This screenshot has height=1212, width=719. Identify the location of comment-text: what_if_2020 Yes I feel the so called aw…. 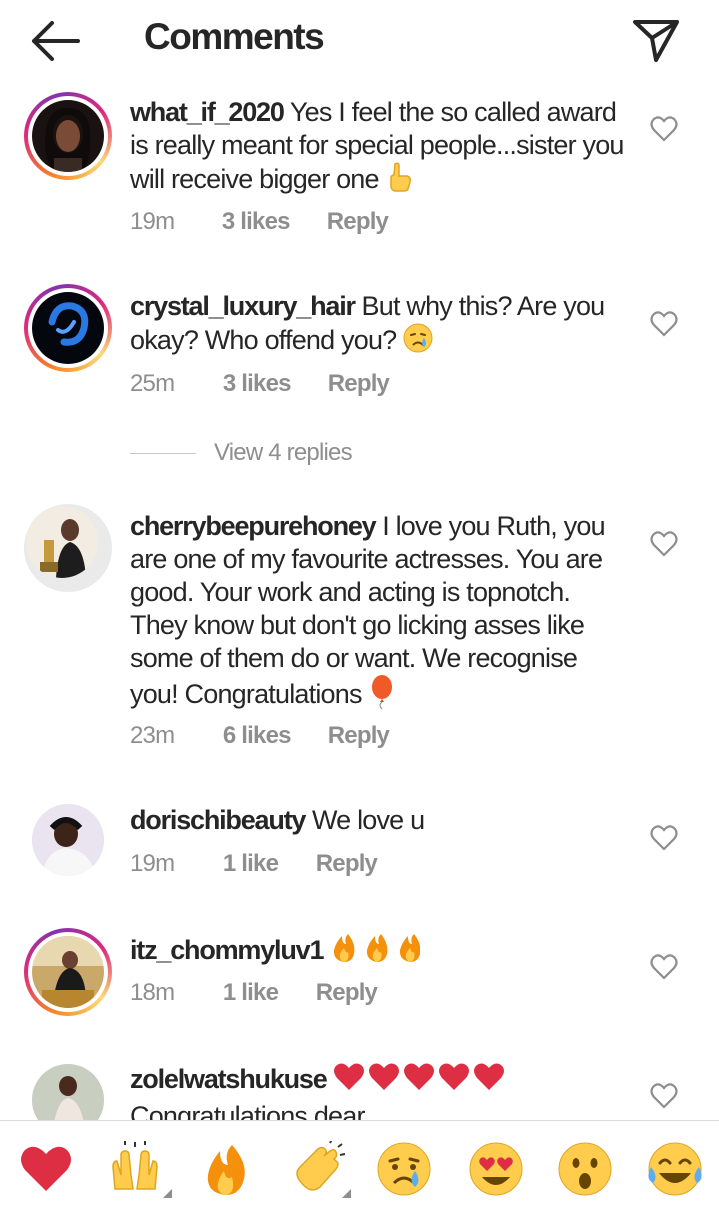
(380, 148).